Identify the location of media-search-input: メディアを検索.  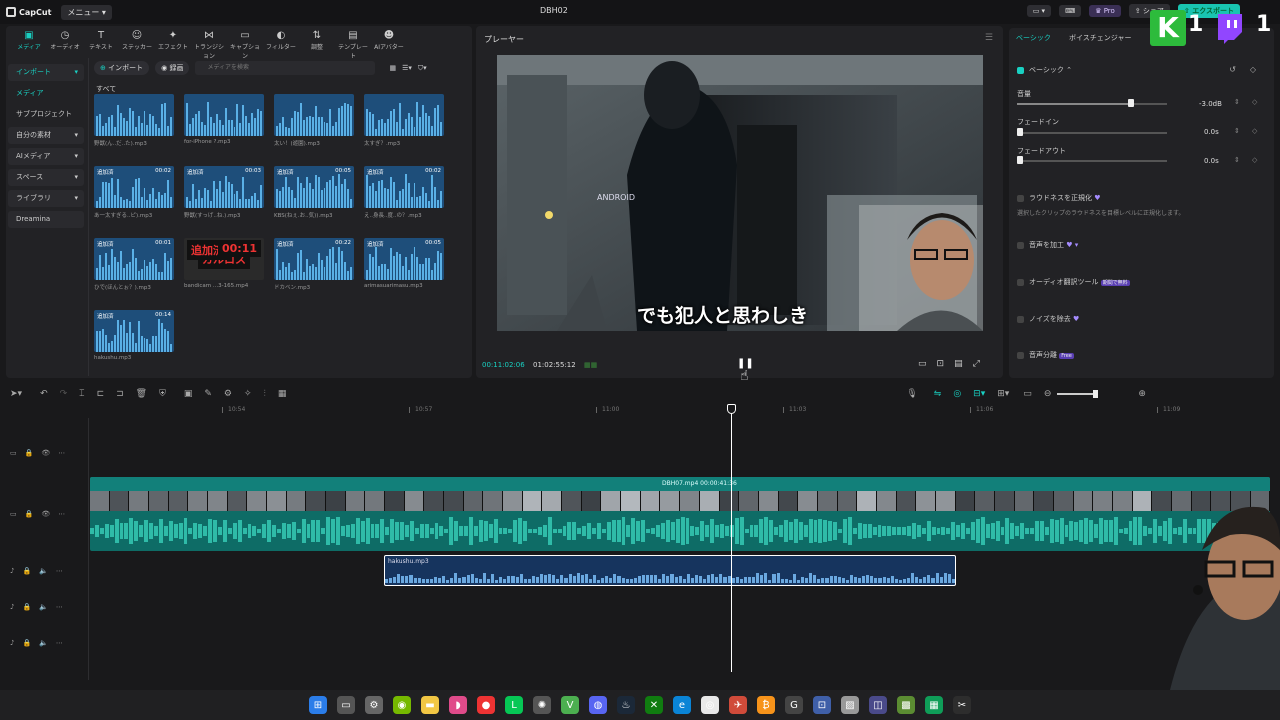
(285, 68).